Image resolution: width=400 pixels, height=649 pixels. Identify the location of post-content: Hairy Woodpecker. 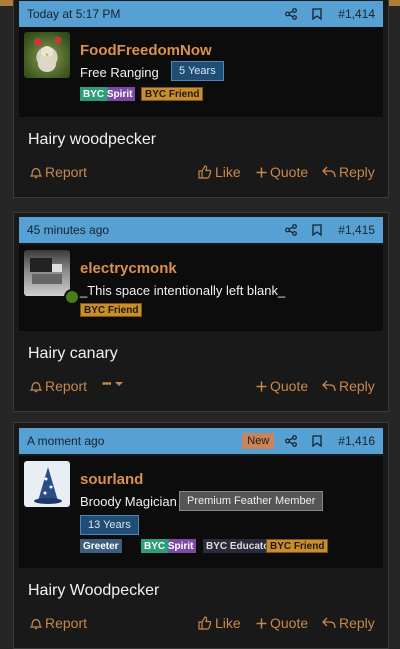
(94, 590).